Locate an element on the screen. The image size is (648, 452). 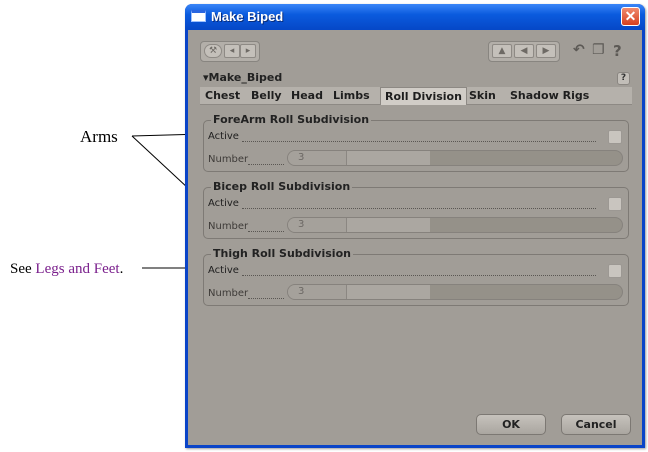
see-annotation: See Legs and Feet. is located at coordinates (66, 269).